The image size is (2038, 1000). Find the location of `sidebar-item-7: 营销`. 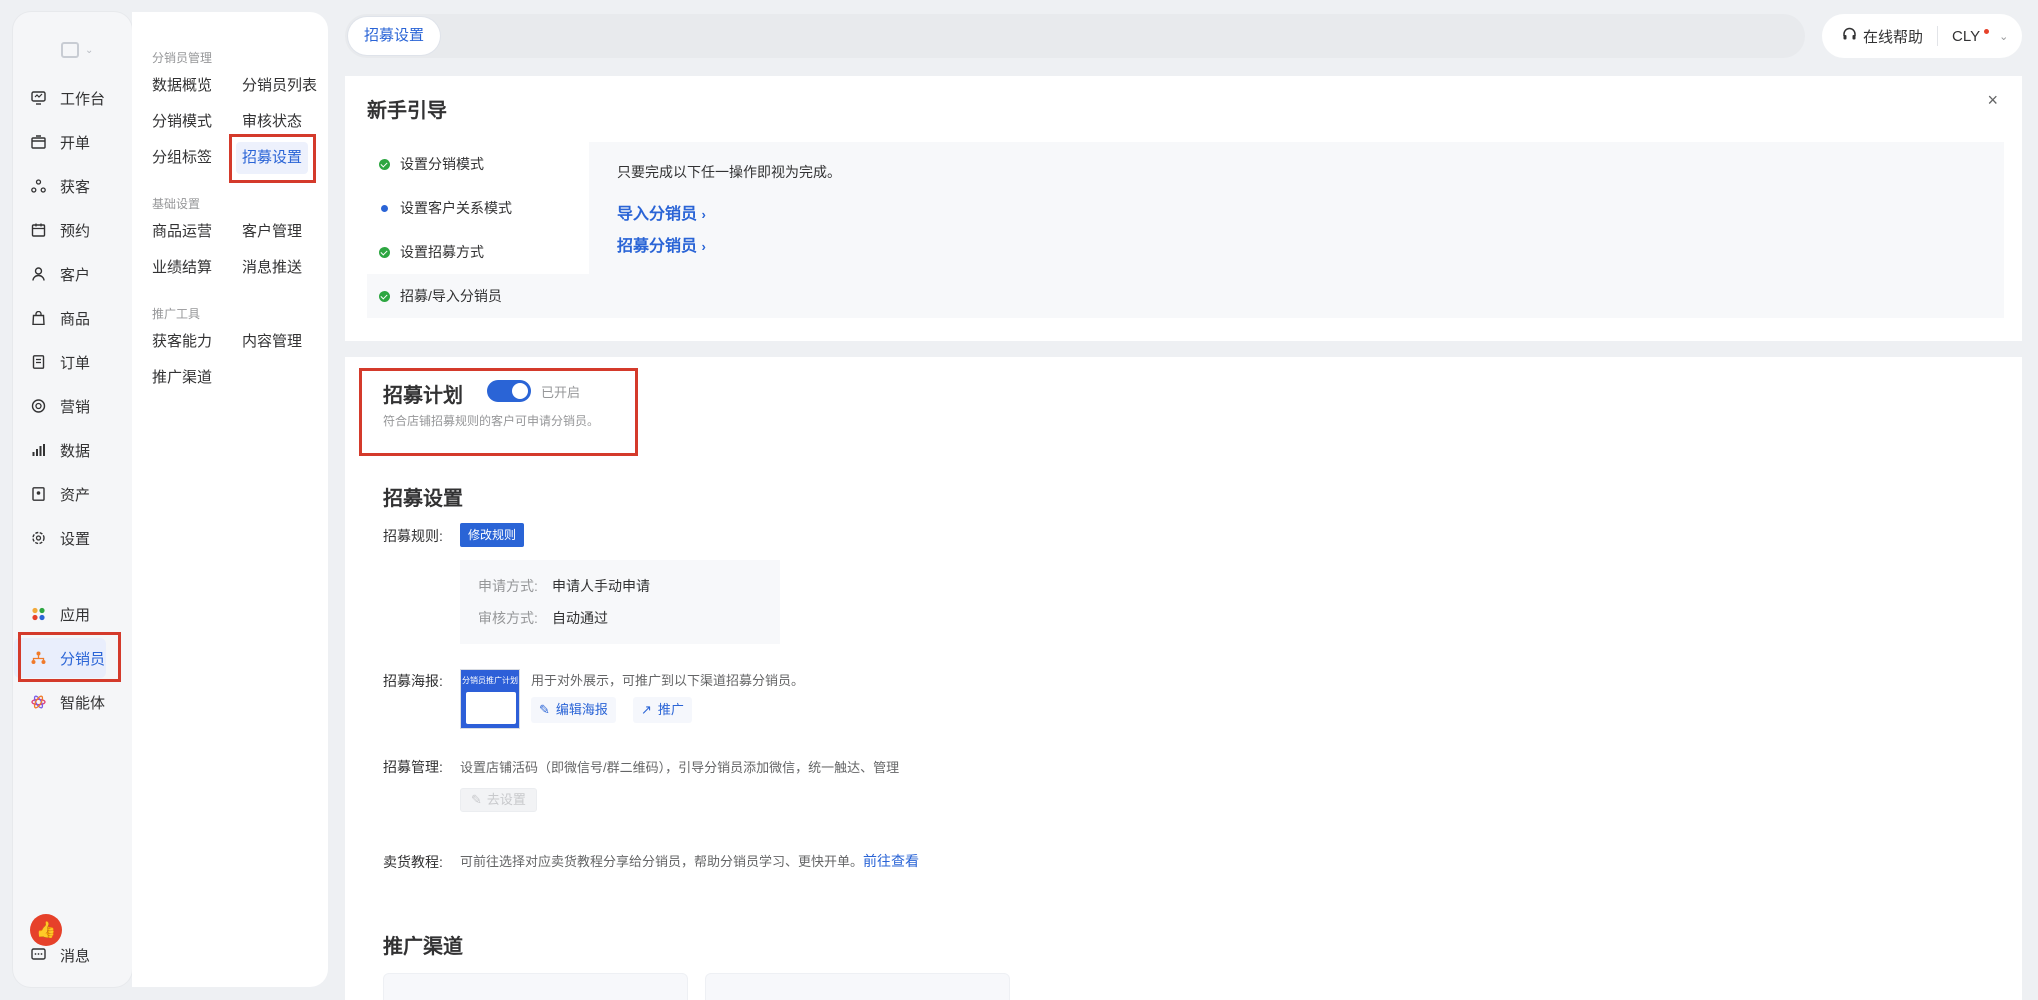

sidebar-item-7: 营销 is located at coordinates (60, 406).